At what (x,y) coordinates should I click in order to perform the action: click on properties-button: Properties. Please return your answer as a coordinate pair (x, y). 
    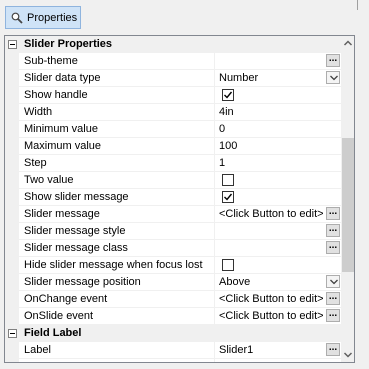
    Looking at the image, I should click on (43, 17).